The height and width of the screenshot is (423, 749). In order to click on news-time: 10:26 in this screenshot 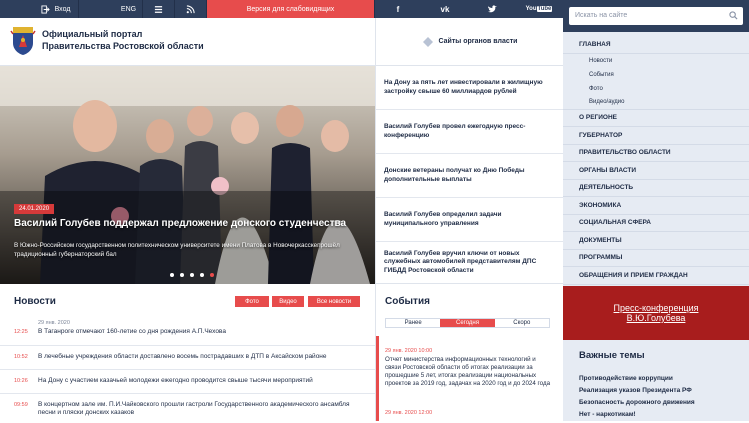, I will do `click(21, 381)`.